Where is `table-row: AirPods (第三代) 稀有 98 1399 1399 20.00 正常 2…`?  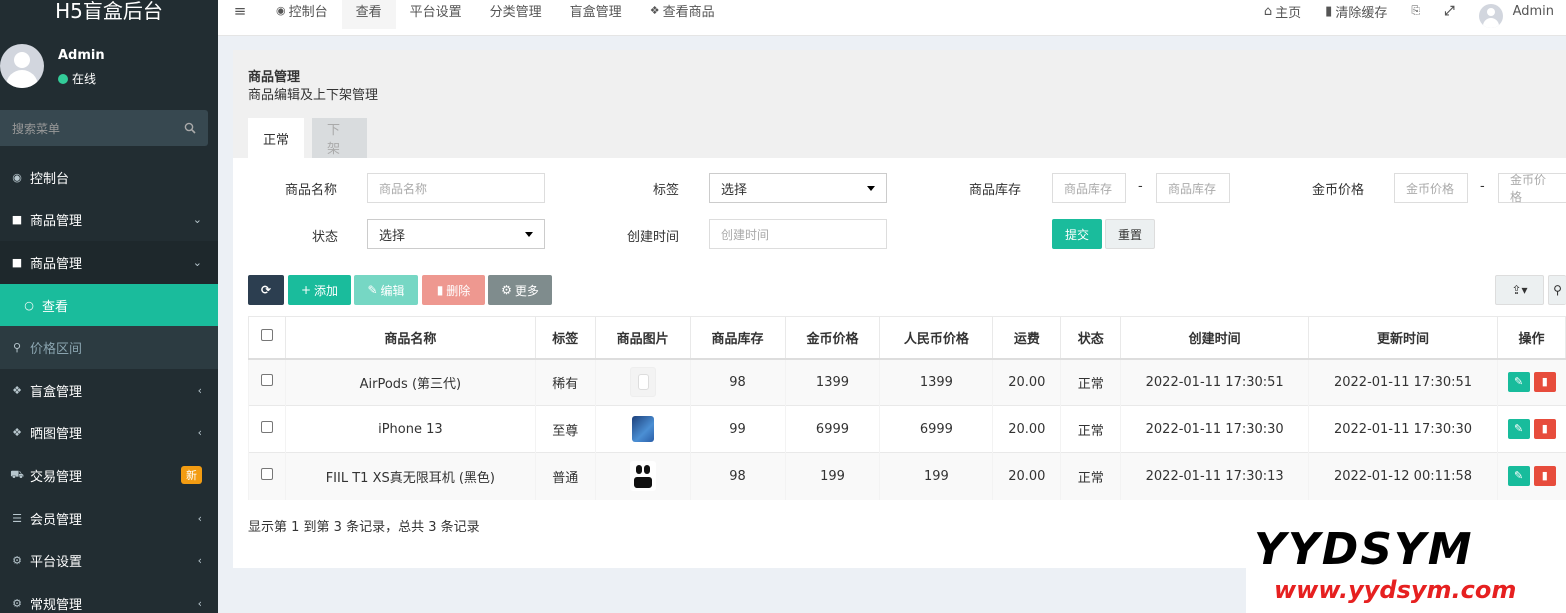
table-row: AirPods (第三代) 稀有 98 1399 1399 20.00 正常 2… is located at coordinates (907, 382).